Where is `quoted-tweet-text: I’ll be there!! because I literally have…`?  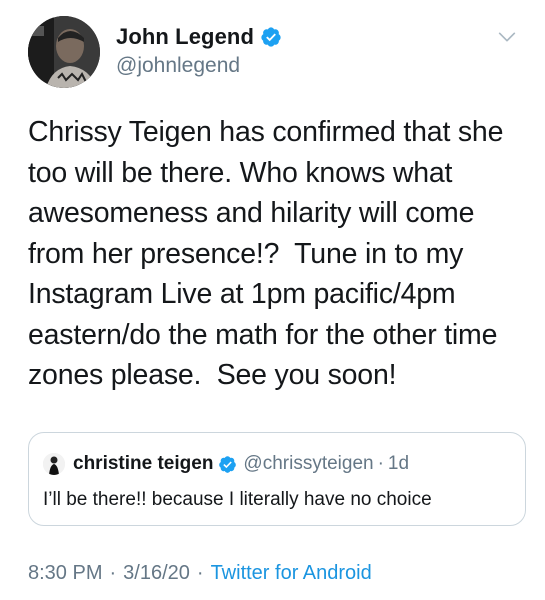
quoted-tweet-text: I’ll be there!! because I literally have… is located at coordinates (237, 499).